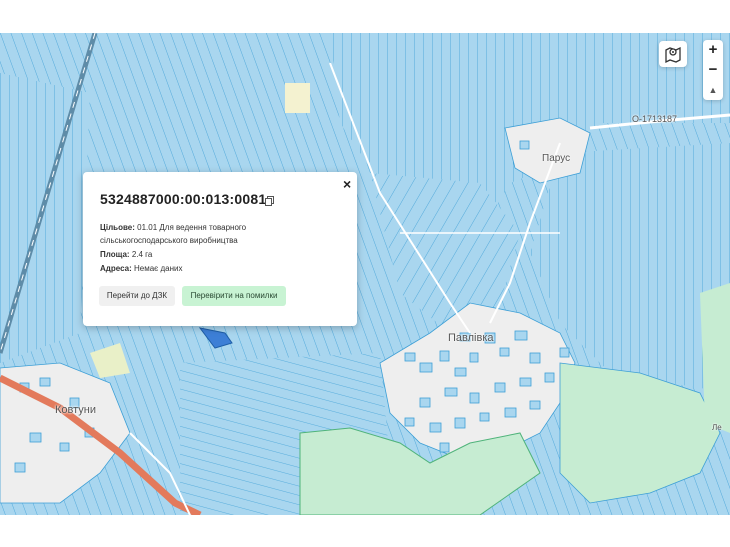  I want to click on address-label: Адреса:, so click(116, 268).